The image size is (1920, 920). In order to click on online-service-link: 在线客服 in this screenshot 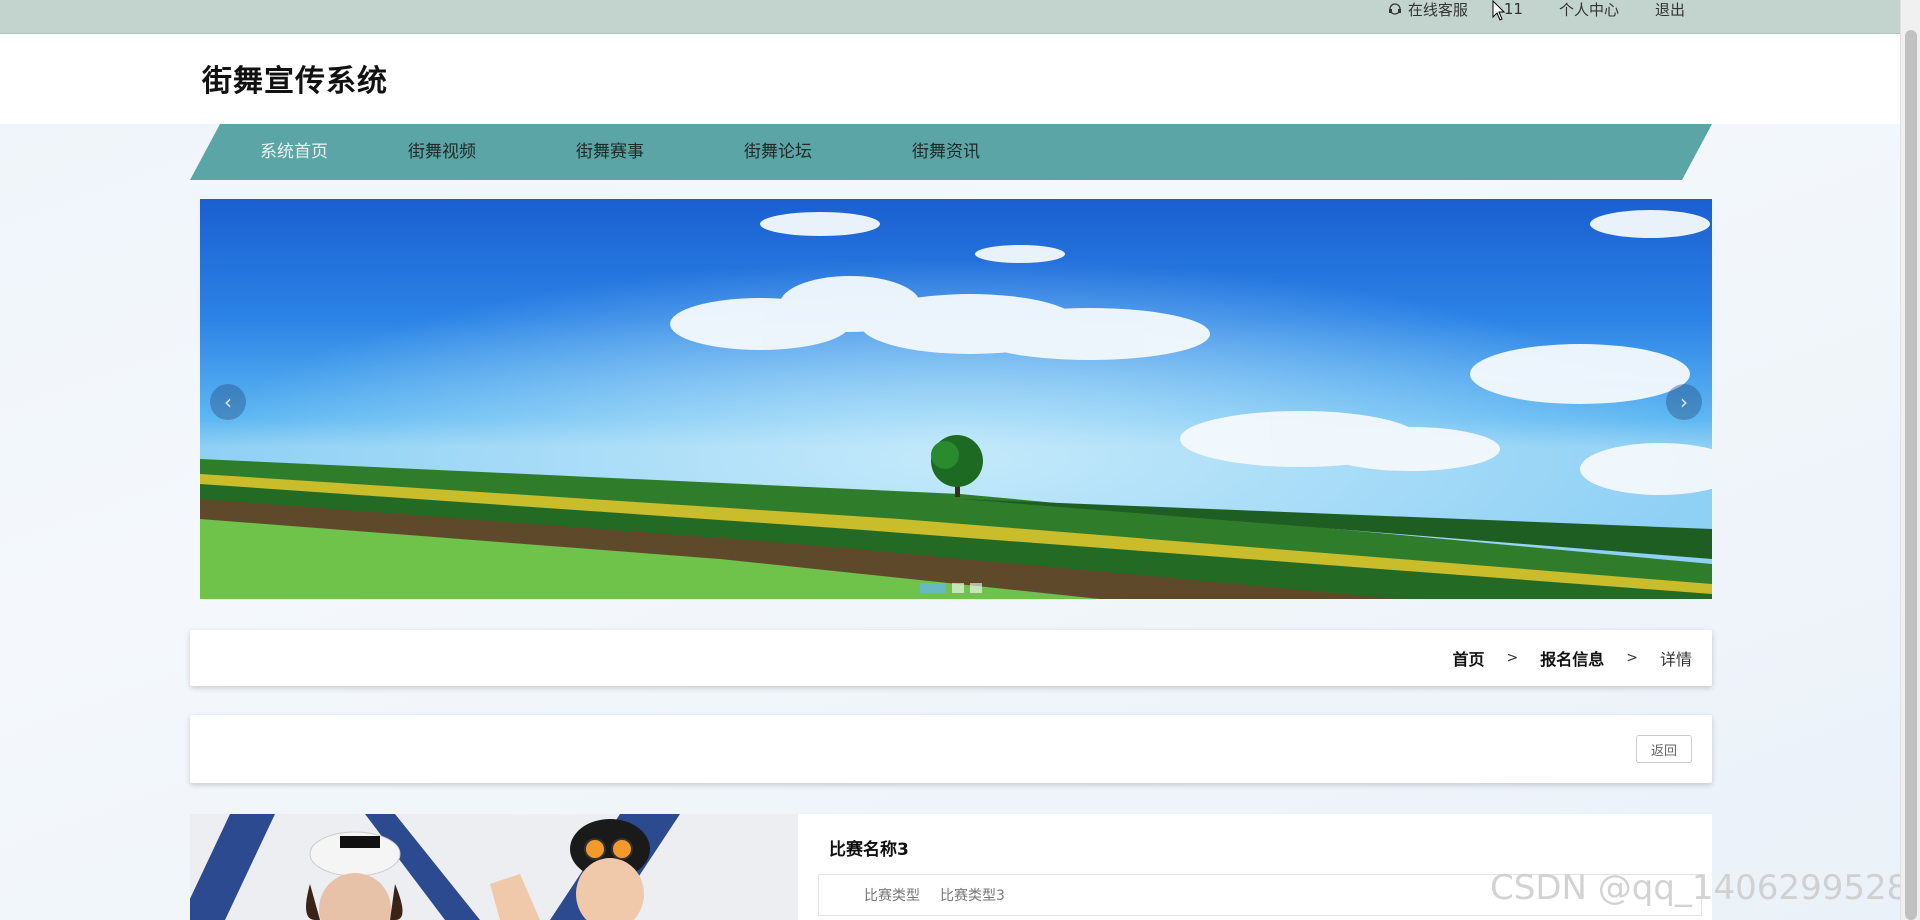, I will do `click(1428, 10)`.